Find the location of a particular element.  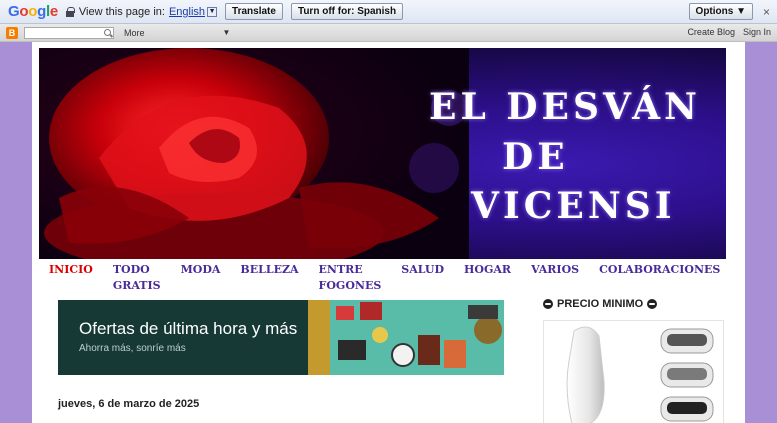

chevron-down-icon: ▼ is located at coordinates (227, 32).